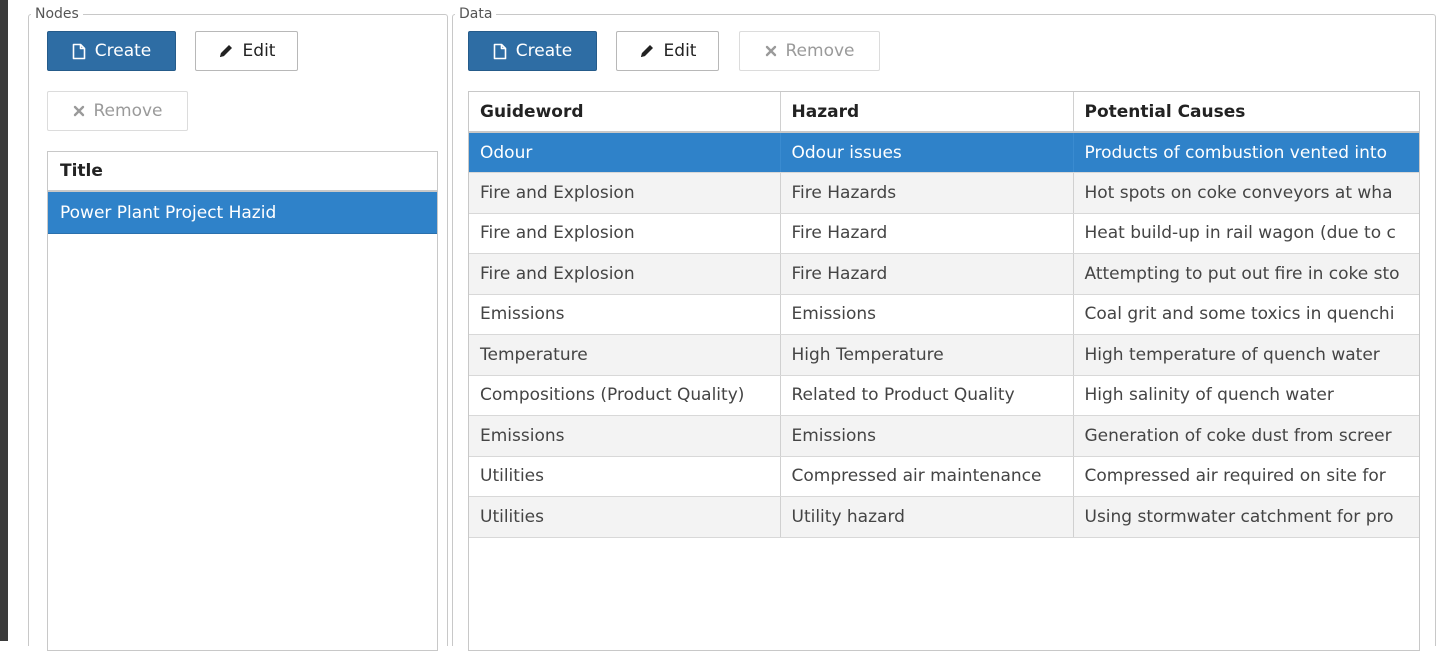 The height and width of the screenshot is (651, 1439). Describe the element at coordinates (625, 395) in the screenshot. I see `cell-guideword: Compositions (Product Quality)` at that location.